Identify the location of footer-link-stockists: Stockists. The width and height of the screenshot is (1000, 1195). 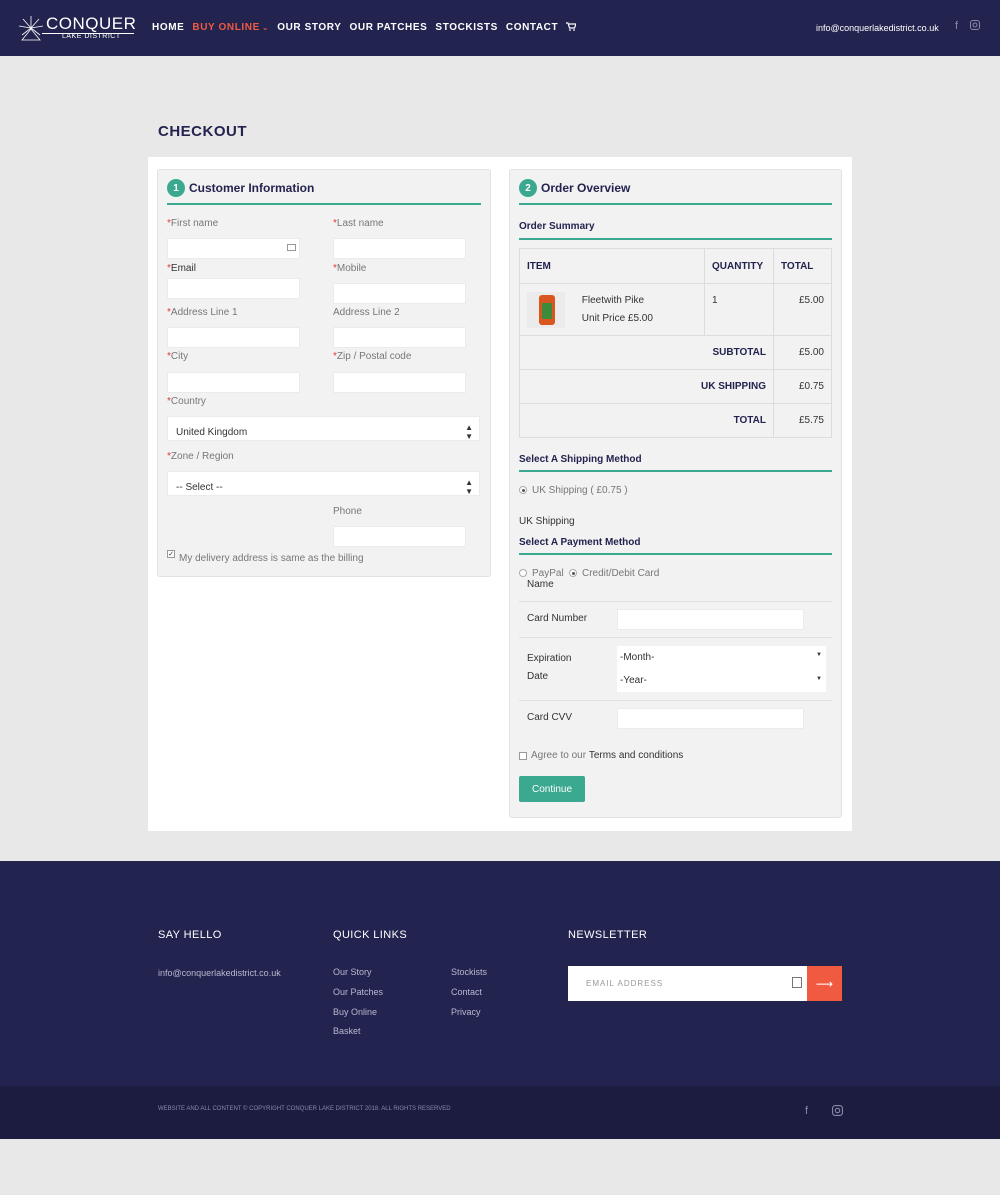
(469, 972).